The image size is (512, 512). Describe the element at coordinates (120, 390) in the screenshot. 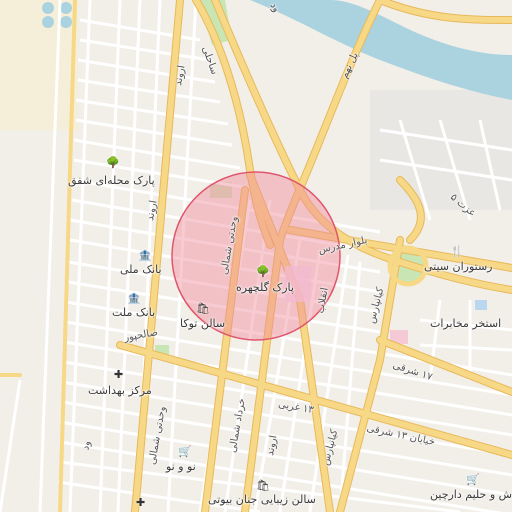

I see `poi-label: مرکز بهداشت` at that location.